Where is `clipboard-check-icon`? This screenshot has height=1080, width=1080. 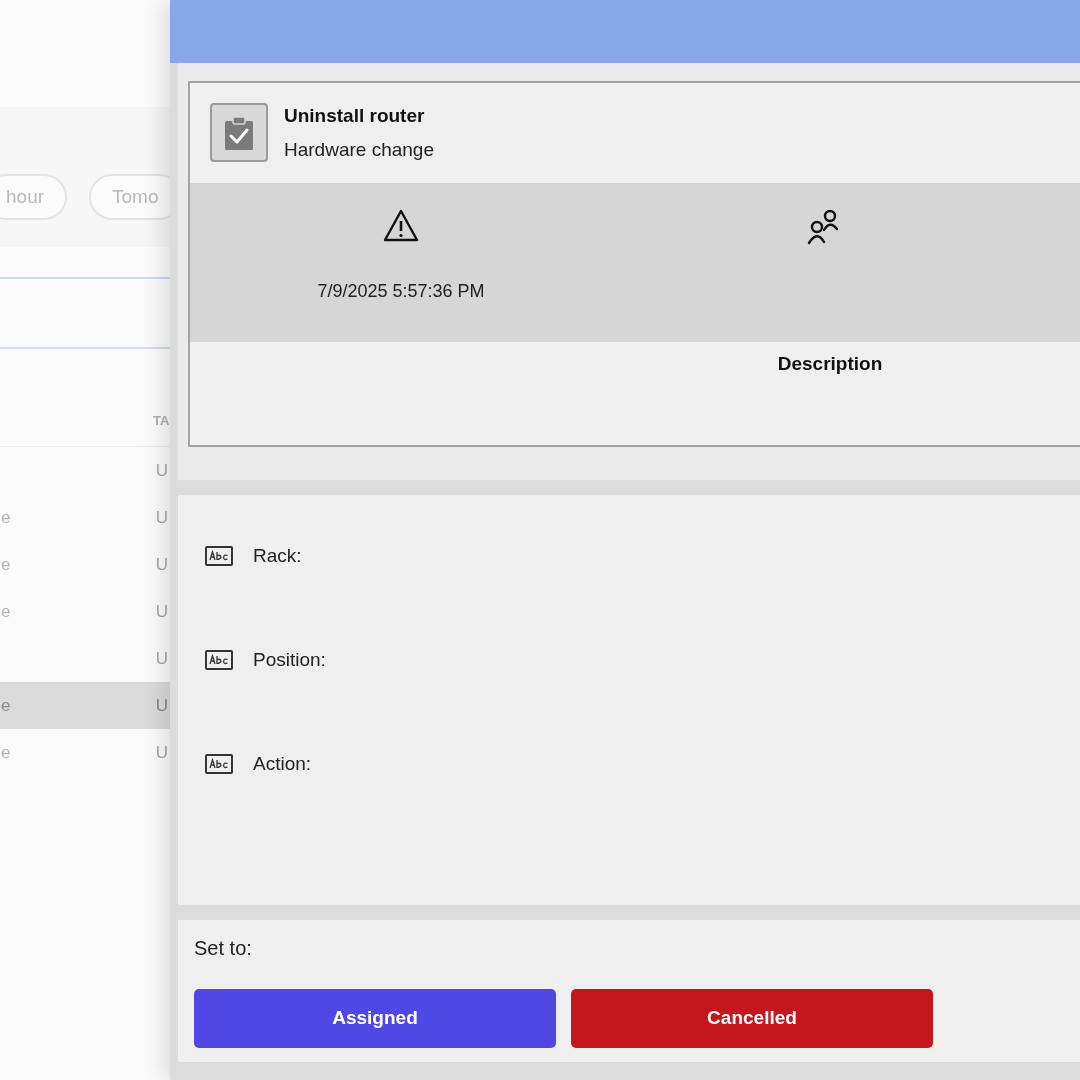
clipboard-check-icon is located at coordinates (239, 132).